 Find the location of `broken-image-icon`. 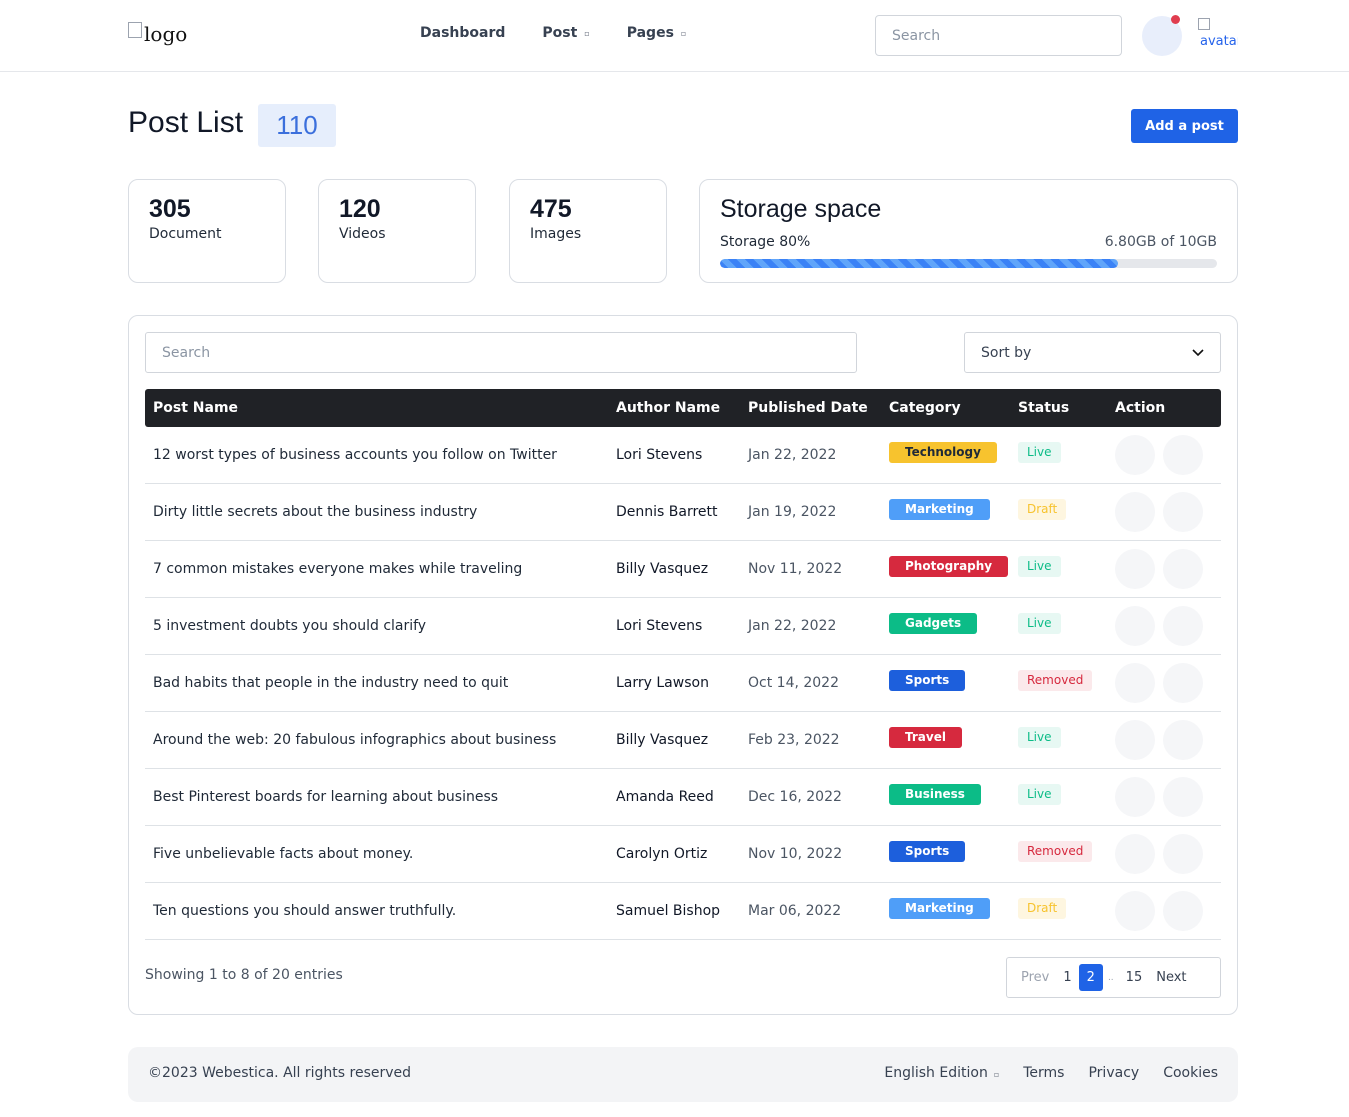

broken-image-icon is located at coordinates (135, 30).